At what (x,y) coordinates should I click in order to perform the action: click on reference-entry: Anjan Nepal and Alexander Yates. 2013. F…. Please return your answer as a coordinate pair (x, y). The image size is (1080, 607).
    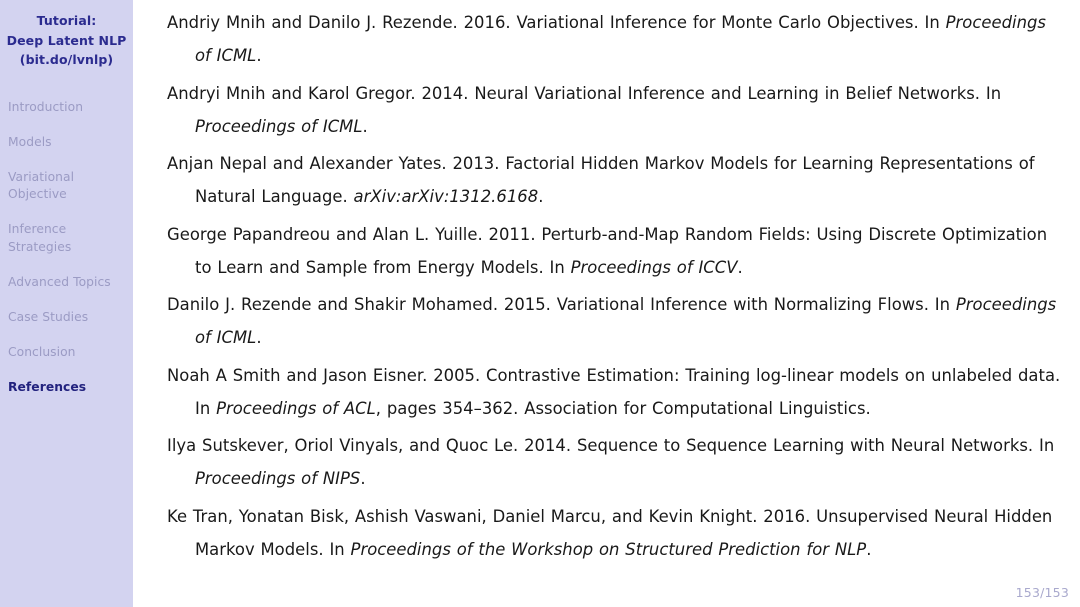
    Looking at the image, I should click on (614, 180).